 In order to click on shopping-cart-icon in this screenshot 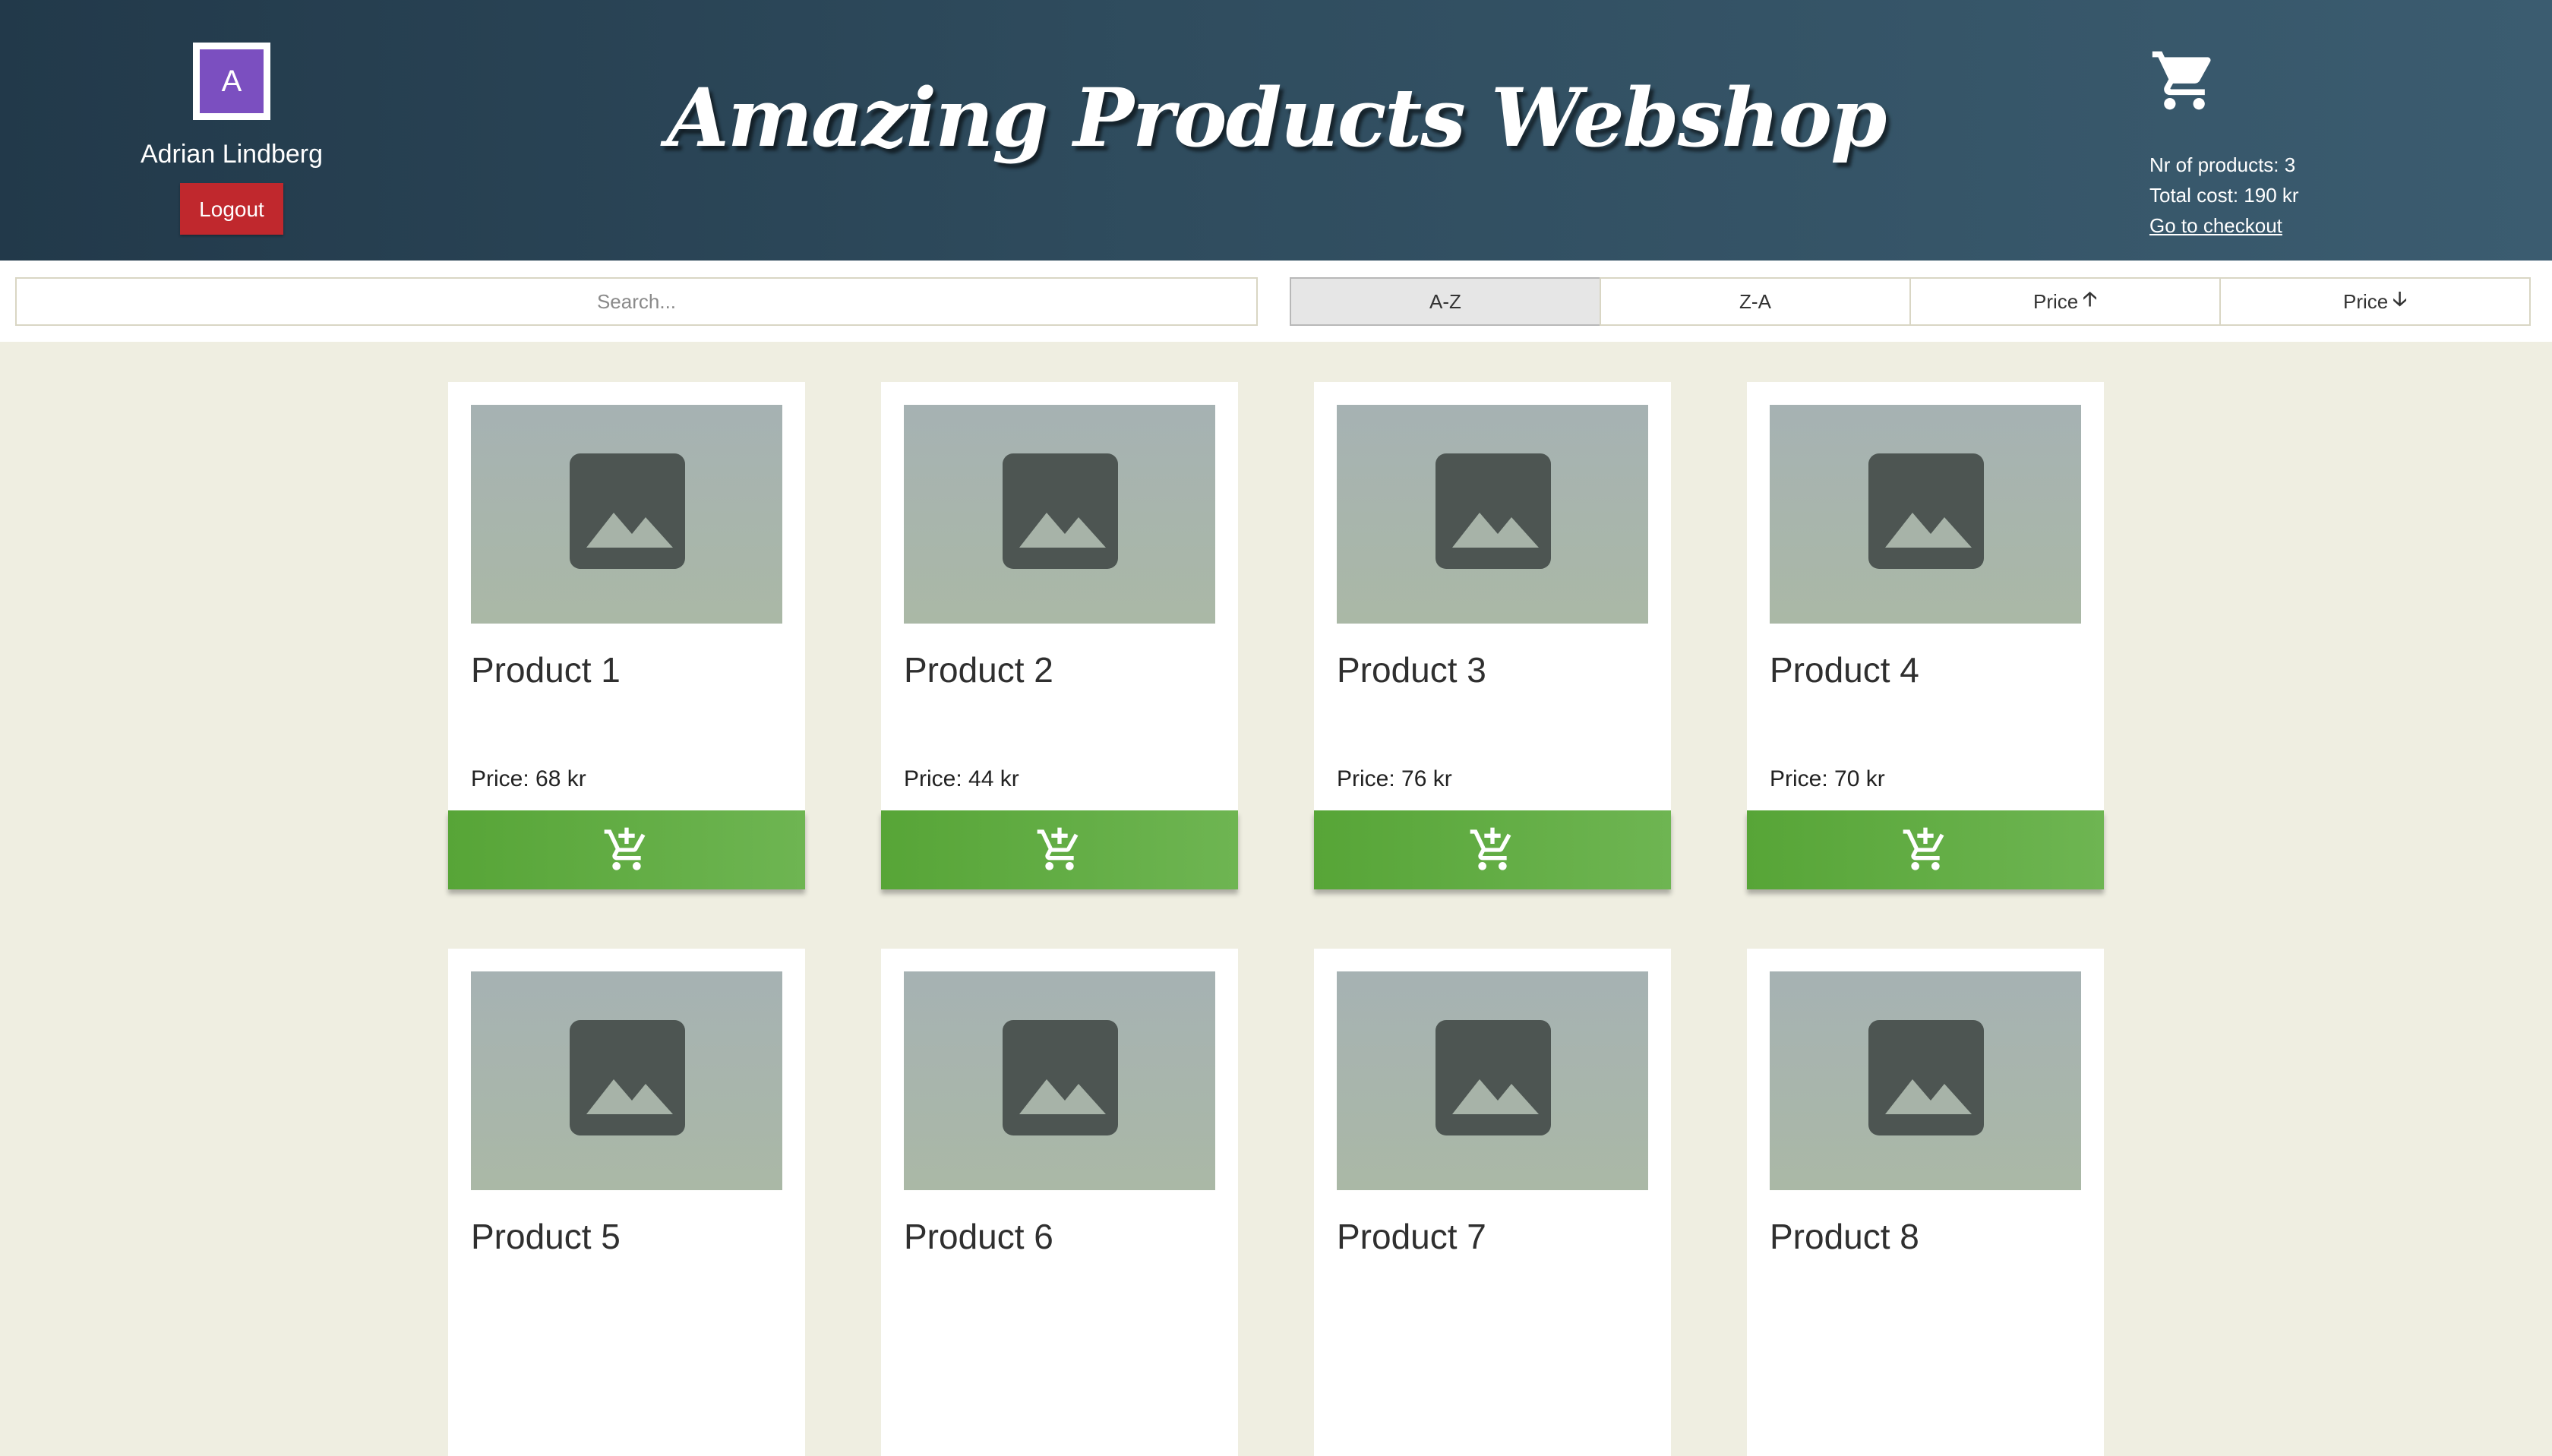, I will do `click(2184, 85)`.